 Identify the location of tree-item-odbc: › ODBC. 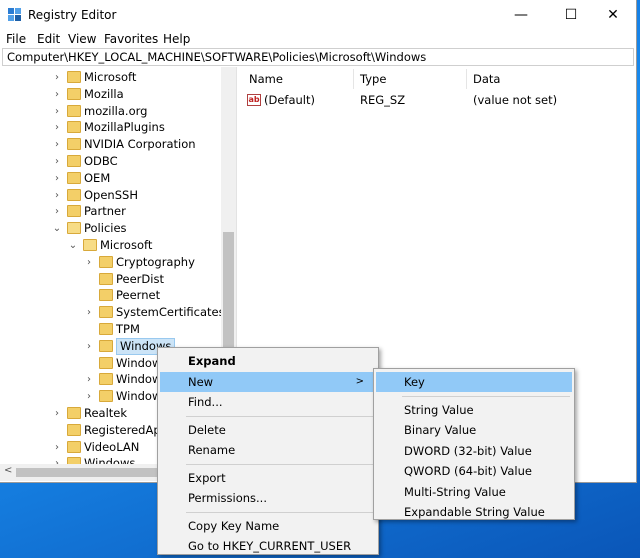
(118, 161).